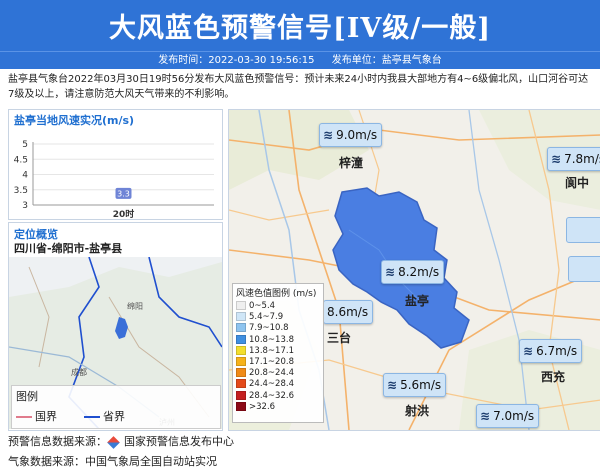 The image size is (600, 471). I want to click on legend-item-province: 省界, so click(104, 416).